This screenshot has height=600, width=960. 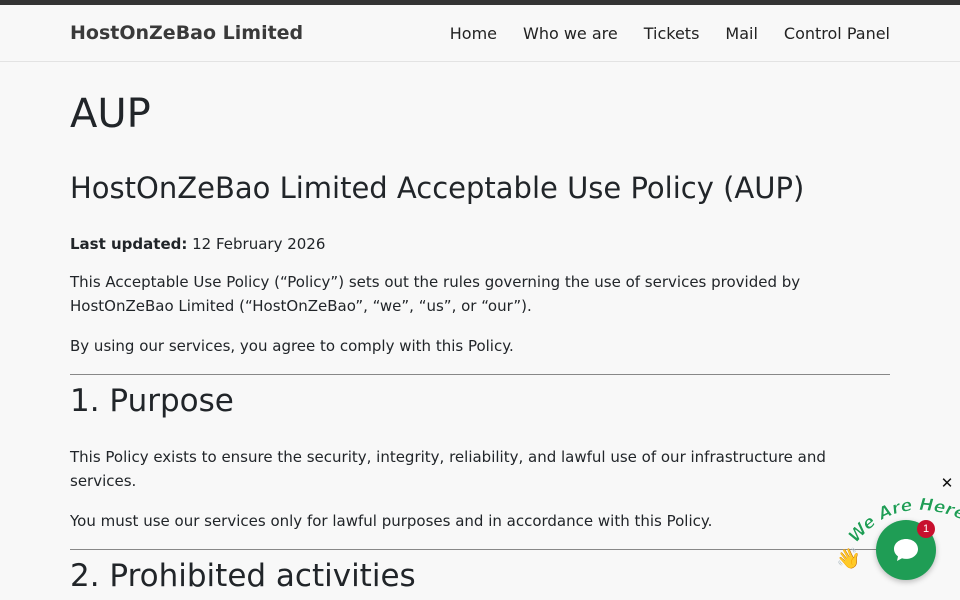 I want to click on last-updated-label: Last updated:, so click(x=129, y=244).